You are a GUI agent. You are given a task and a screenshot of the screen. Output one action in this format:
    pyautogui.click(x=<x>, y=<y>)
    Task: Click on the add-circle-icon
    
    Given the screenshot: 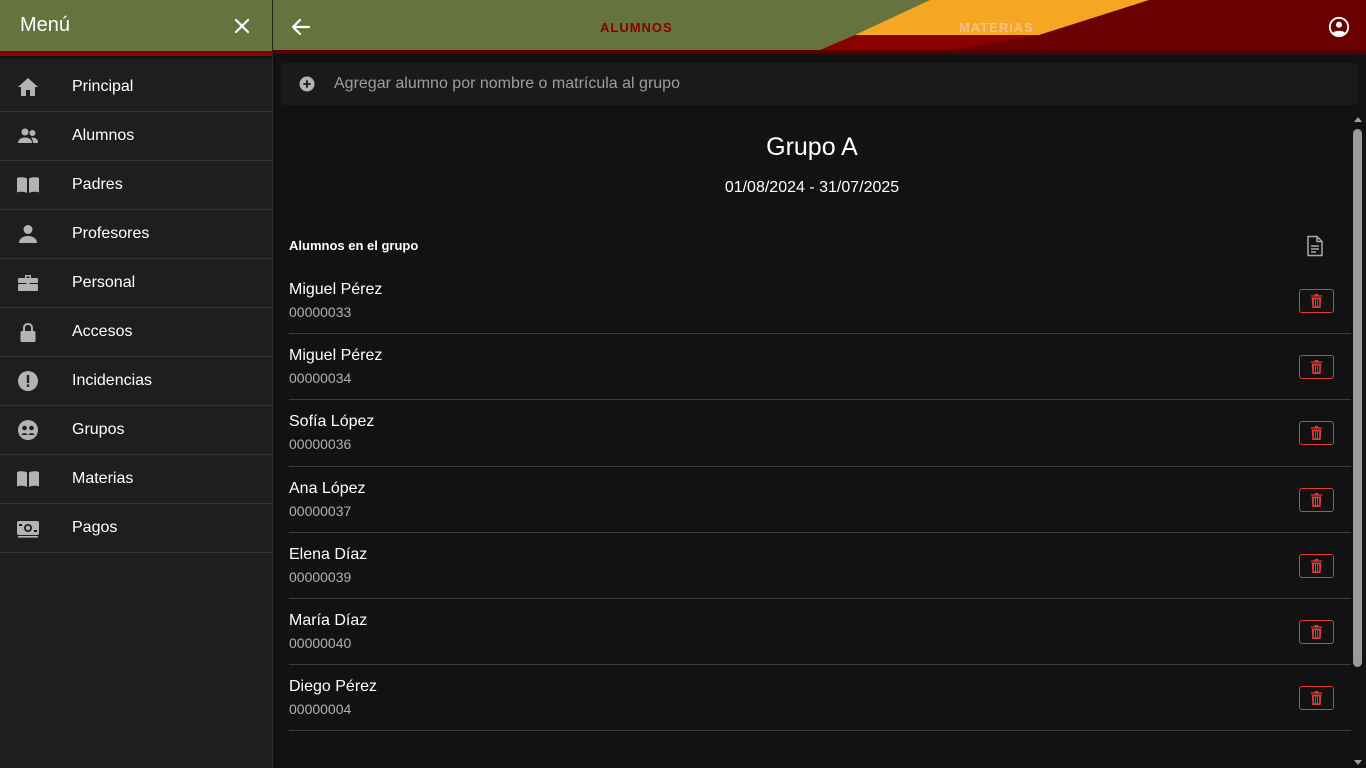 What is the action you would take?
    pyautogui.click(x=307, y=84)
    